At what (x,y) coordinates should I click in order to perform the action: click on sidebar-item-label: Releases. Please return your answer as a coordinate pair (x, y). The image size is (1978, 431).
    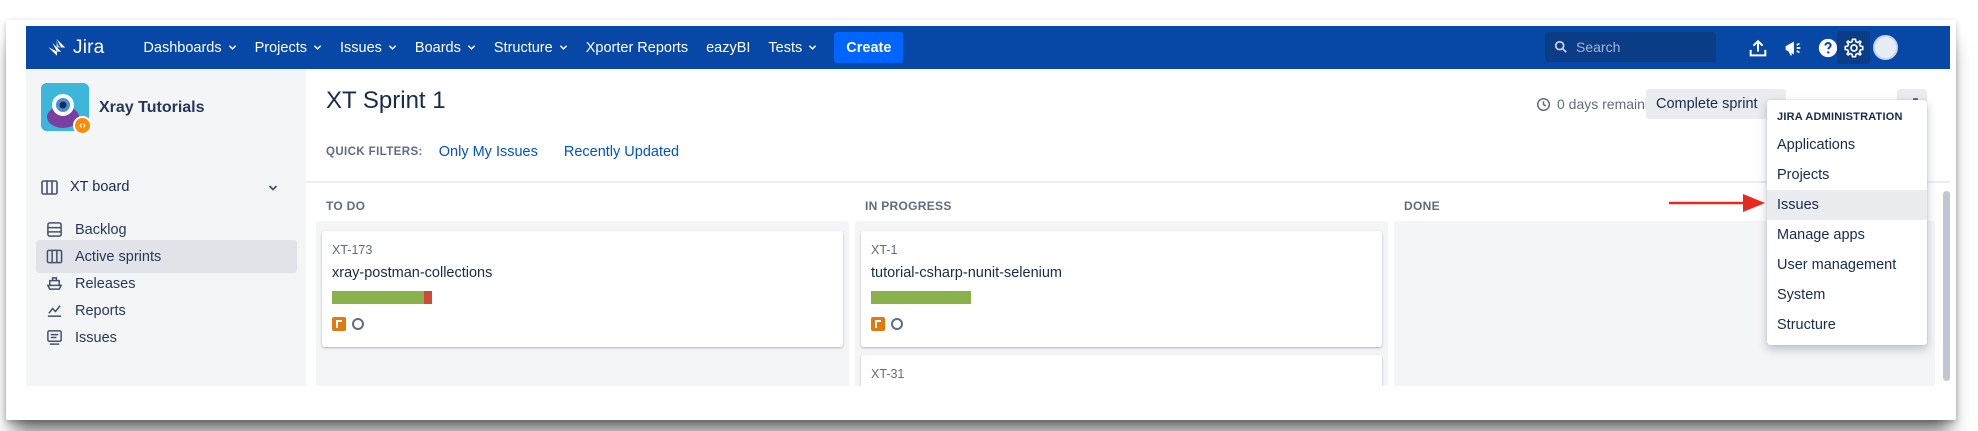
    Looking at the image, I should click on (105, 283).